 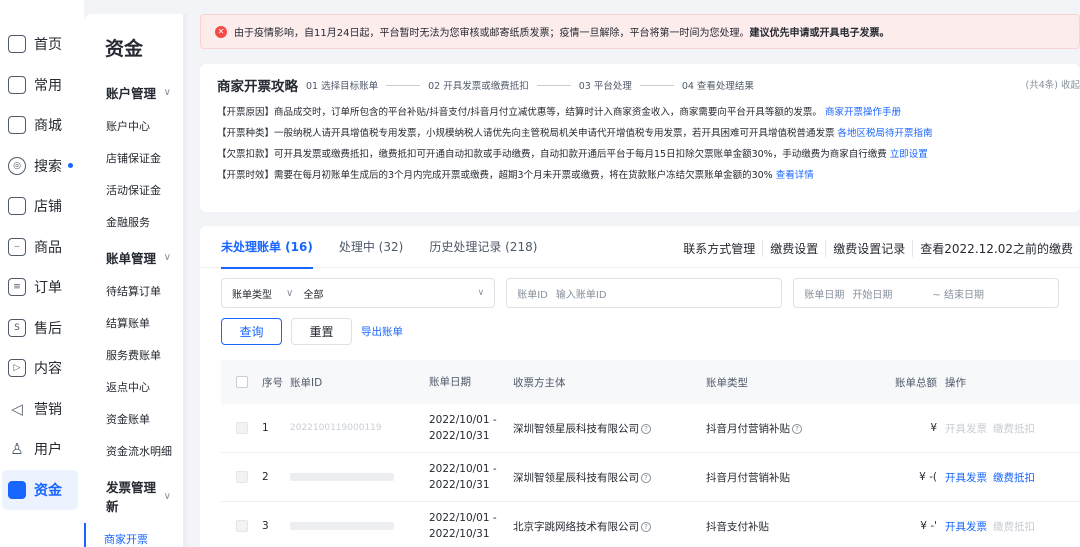 What do you see at coordinates (42, 368) in the screenshot?
I see `nav-item-content: ▷ 内容` at bounding box center [42, 368].